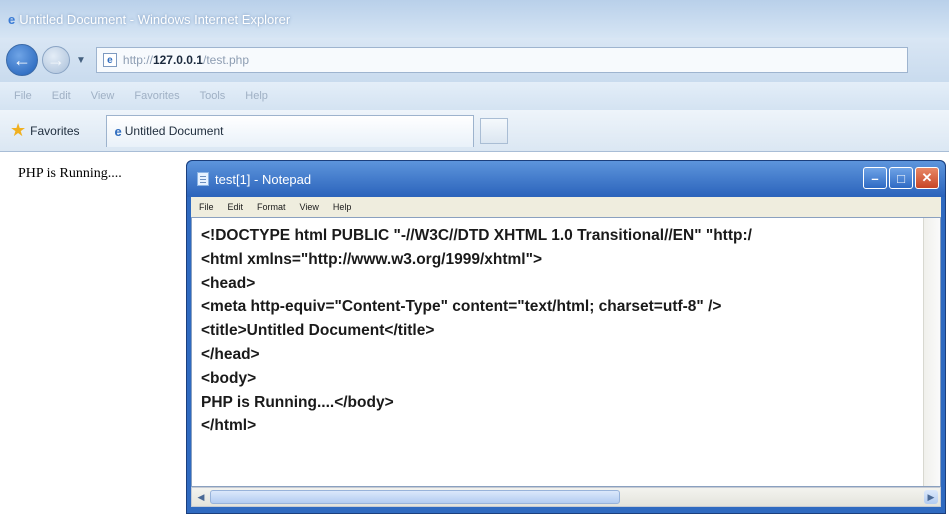 The image size is (949, 514). What do you see at coordinates (297, 402) in the screenshot?
I see `source-line: PHP is Running....</body>` at bounding box center [297, 402].